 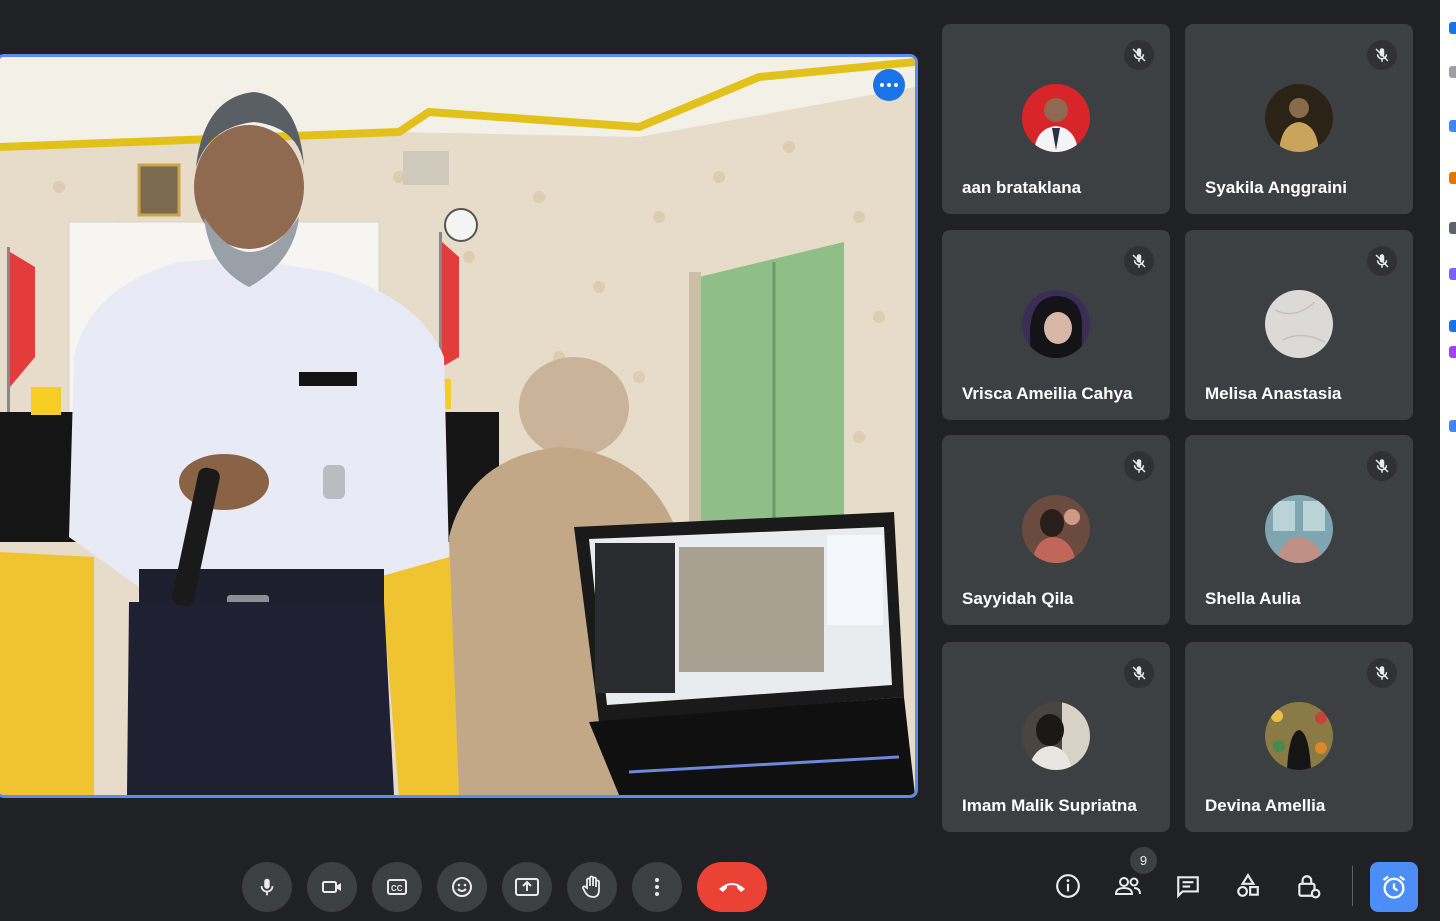 I want to click on participant-tile: Imam Malik Supriatna, so click(x=1056, y=737).